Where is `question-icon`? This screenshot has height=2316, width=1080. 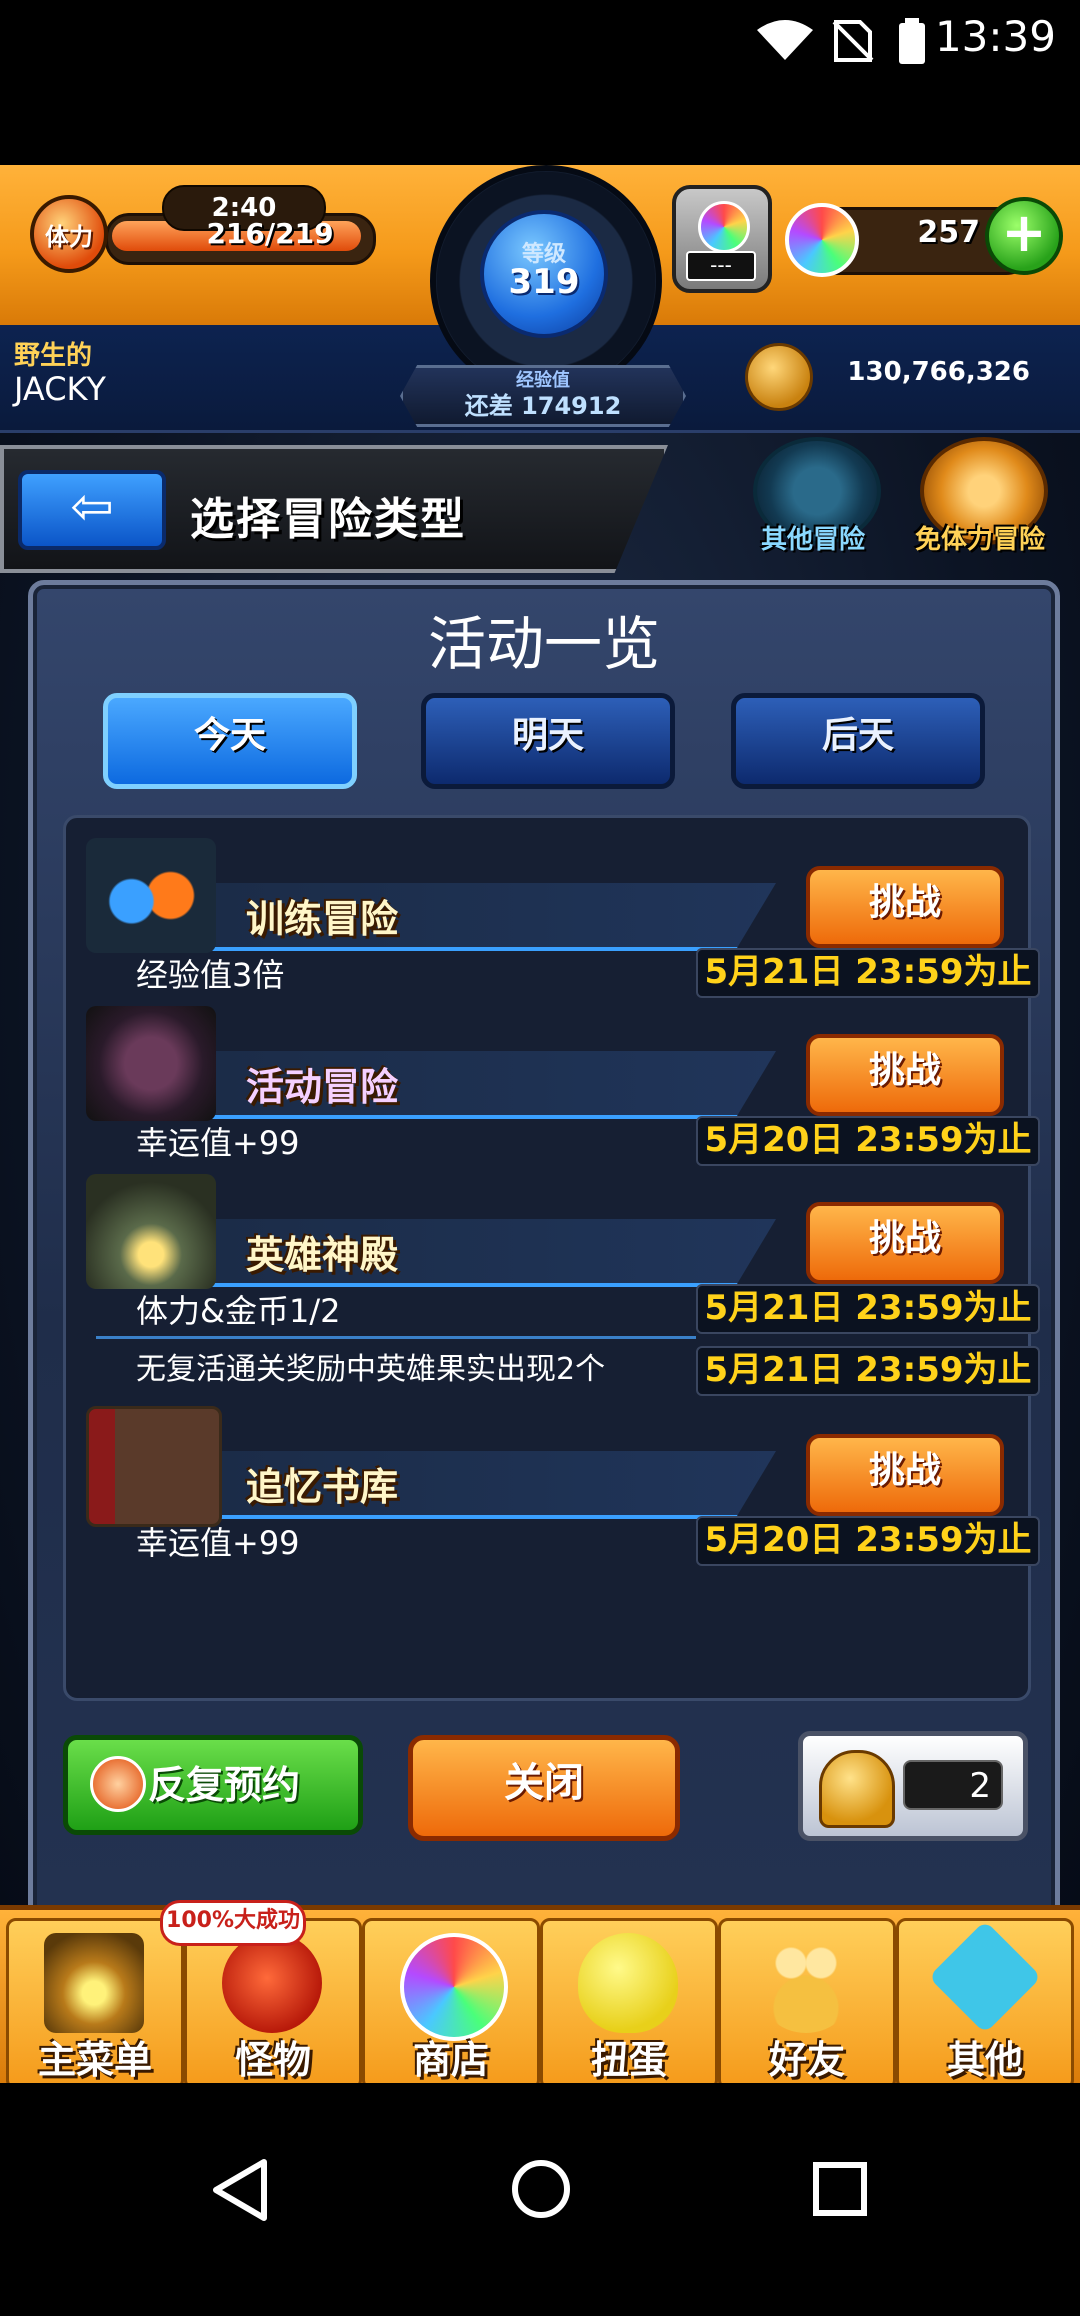 question-icon is located at coordinates (985, 1977).